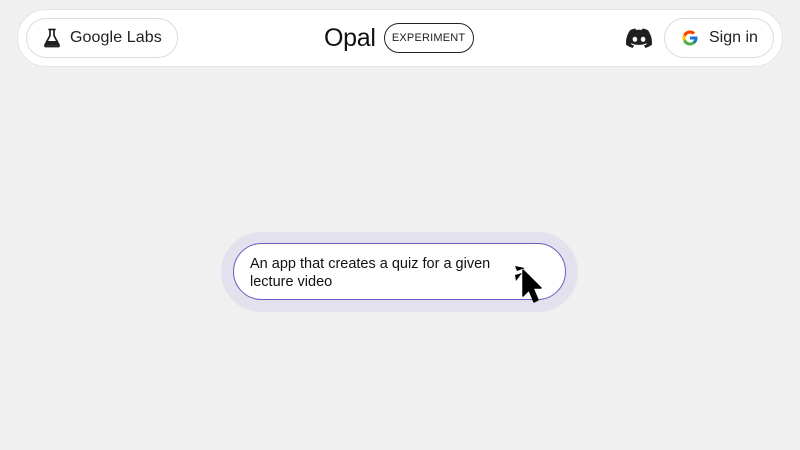  Describe the element at coordinates (690, 38) in the screenshot. I see `google-g-icon` at that location.